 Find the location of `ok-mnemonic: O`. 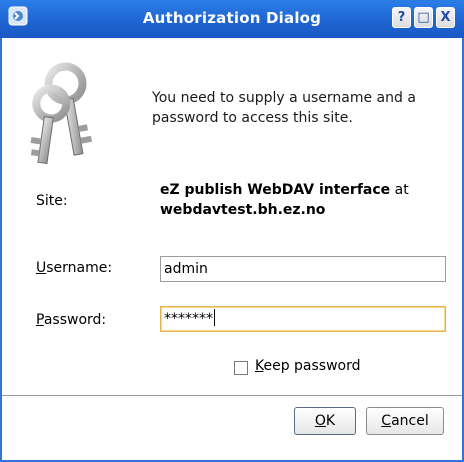

ok-mnemonic: O is located at coordinates (320, 421).